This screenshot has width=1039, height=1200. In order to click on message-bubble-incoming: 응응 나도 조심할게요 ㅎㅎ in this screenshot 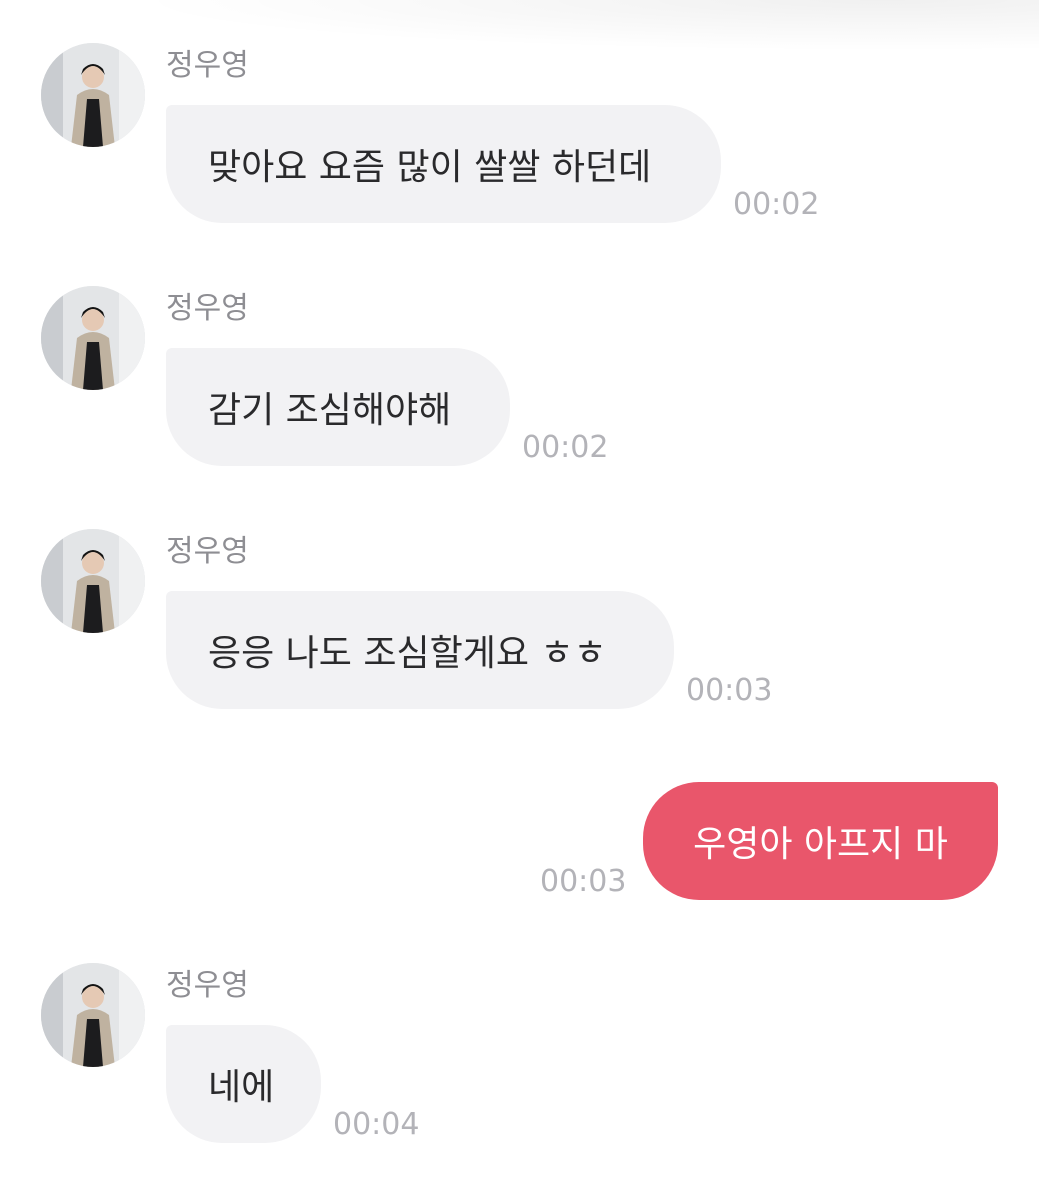, I will do `click(420, 650)`.